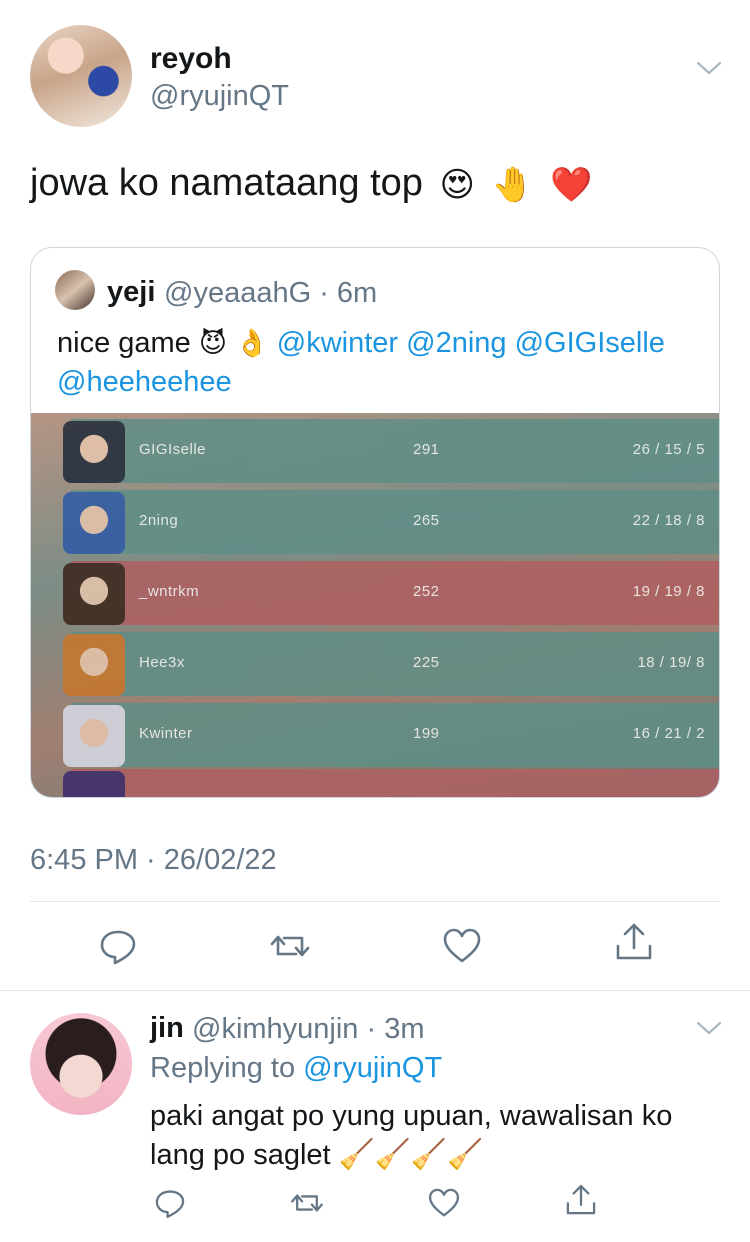  What do you see at coordinates (668, 449) in the screenshot?
I see `player-kda: 26 / 15 / 5` at bounding box center [668, 449].